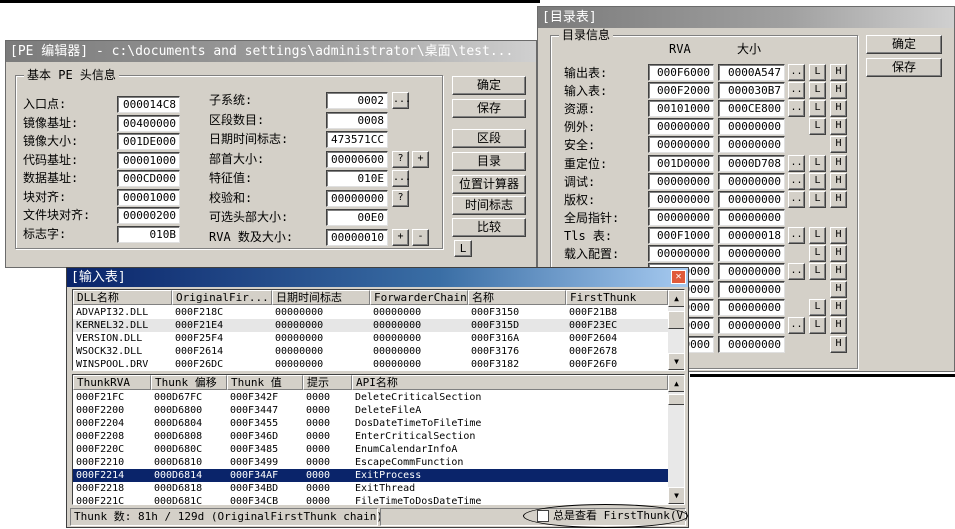  What do you see at coordinates (321, 297) in the screenshot?
I see `dll-column-header: 日期时间标志` at bounding box center [321, 297].